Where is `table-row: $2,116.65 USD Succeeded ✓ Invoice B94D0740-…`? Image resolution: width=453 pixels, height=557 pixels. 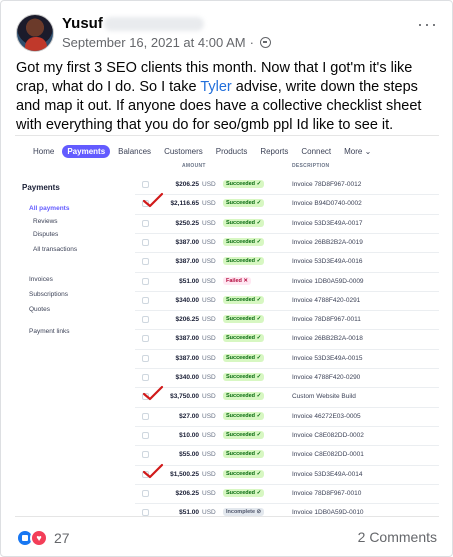
table-row: $2,116.65 USD Succeeded ✓ Invoice B94D0740-… is located at coordinates (289, 204).